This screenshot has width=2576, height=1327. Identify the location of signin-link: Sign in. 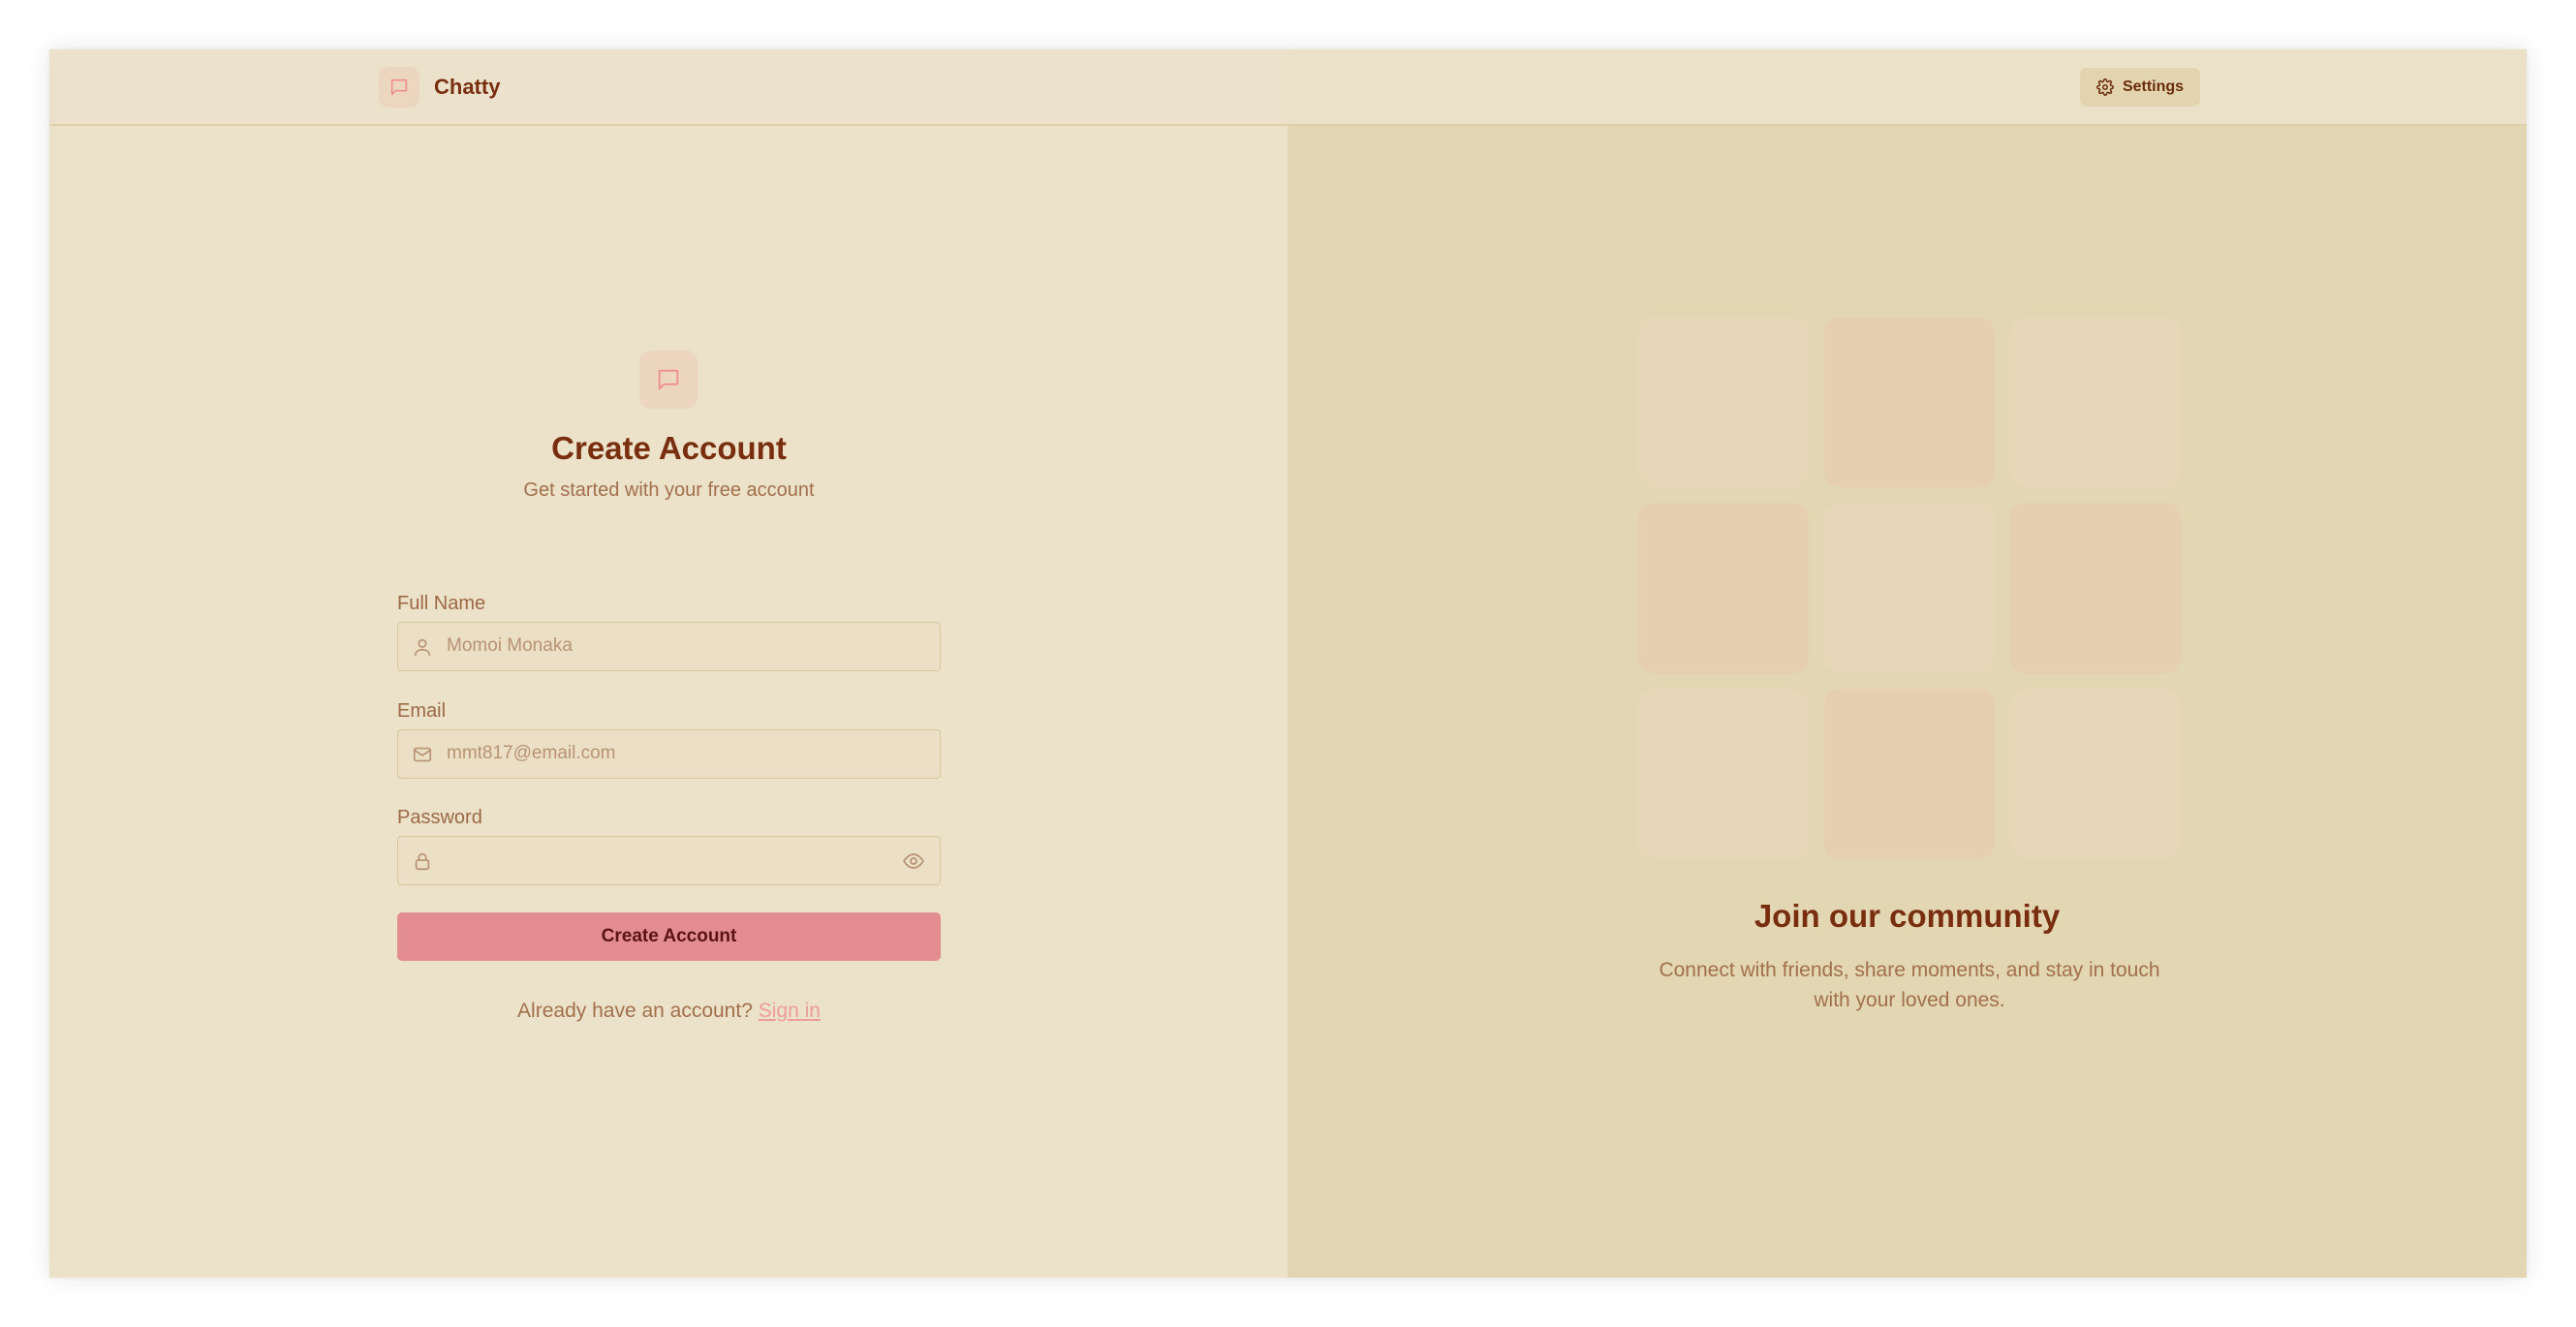
(790, 1011).